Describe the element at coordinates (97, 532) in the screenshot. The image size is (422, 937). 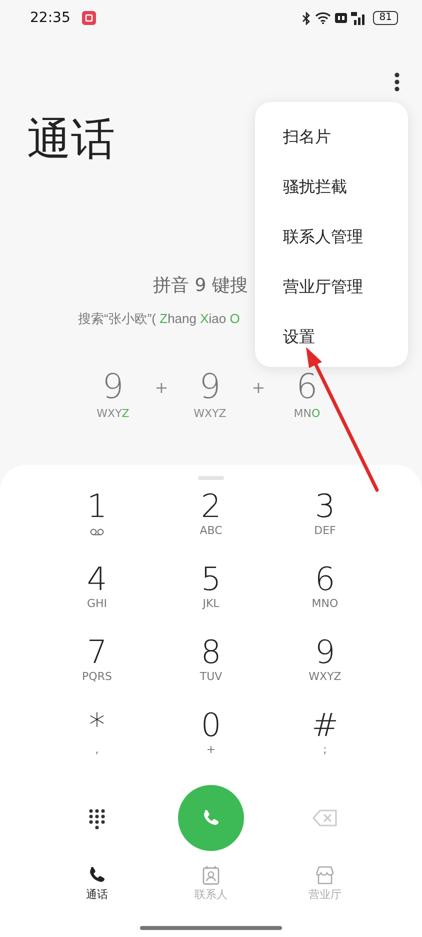
I see `voicemail-icon` at that location.